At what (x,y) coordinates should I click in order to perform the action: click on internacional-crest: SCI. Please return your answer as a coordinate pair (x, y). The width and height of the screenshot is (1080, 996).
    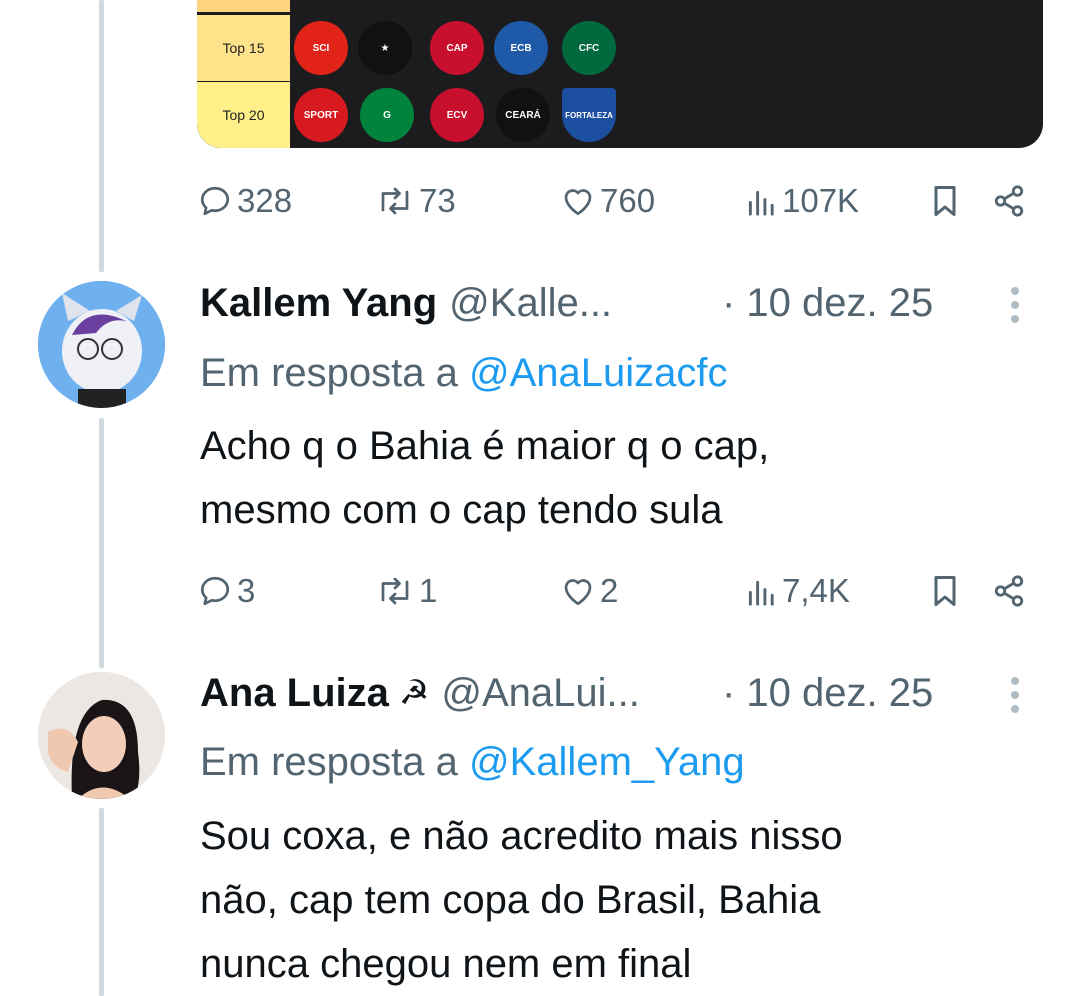
    Looking at the image, I should click on (321, 48).